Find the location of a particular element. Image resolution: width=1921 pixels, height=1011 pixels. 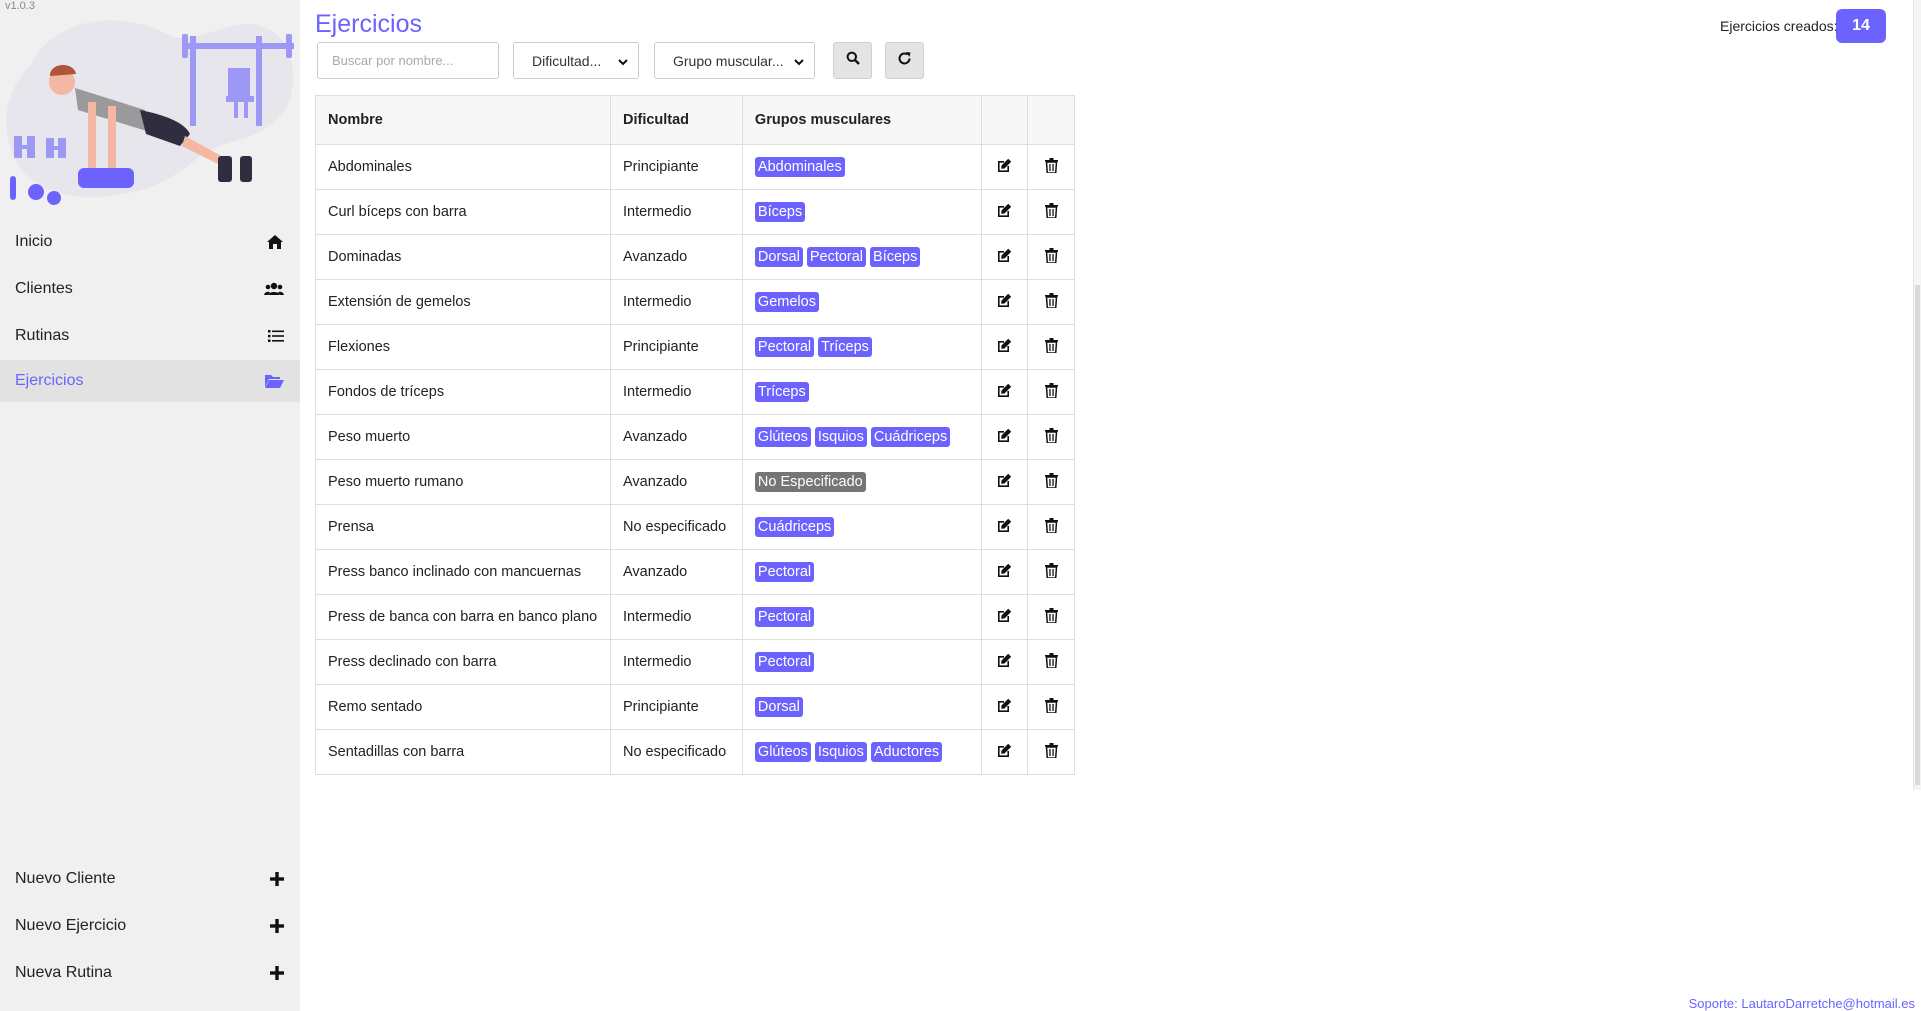

muscle-group-tag: Tríceps is located at coordinates (781, 392).